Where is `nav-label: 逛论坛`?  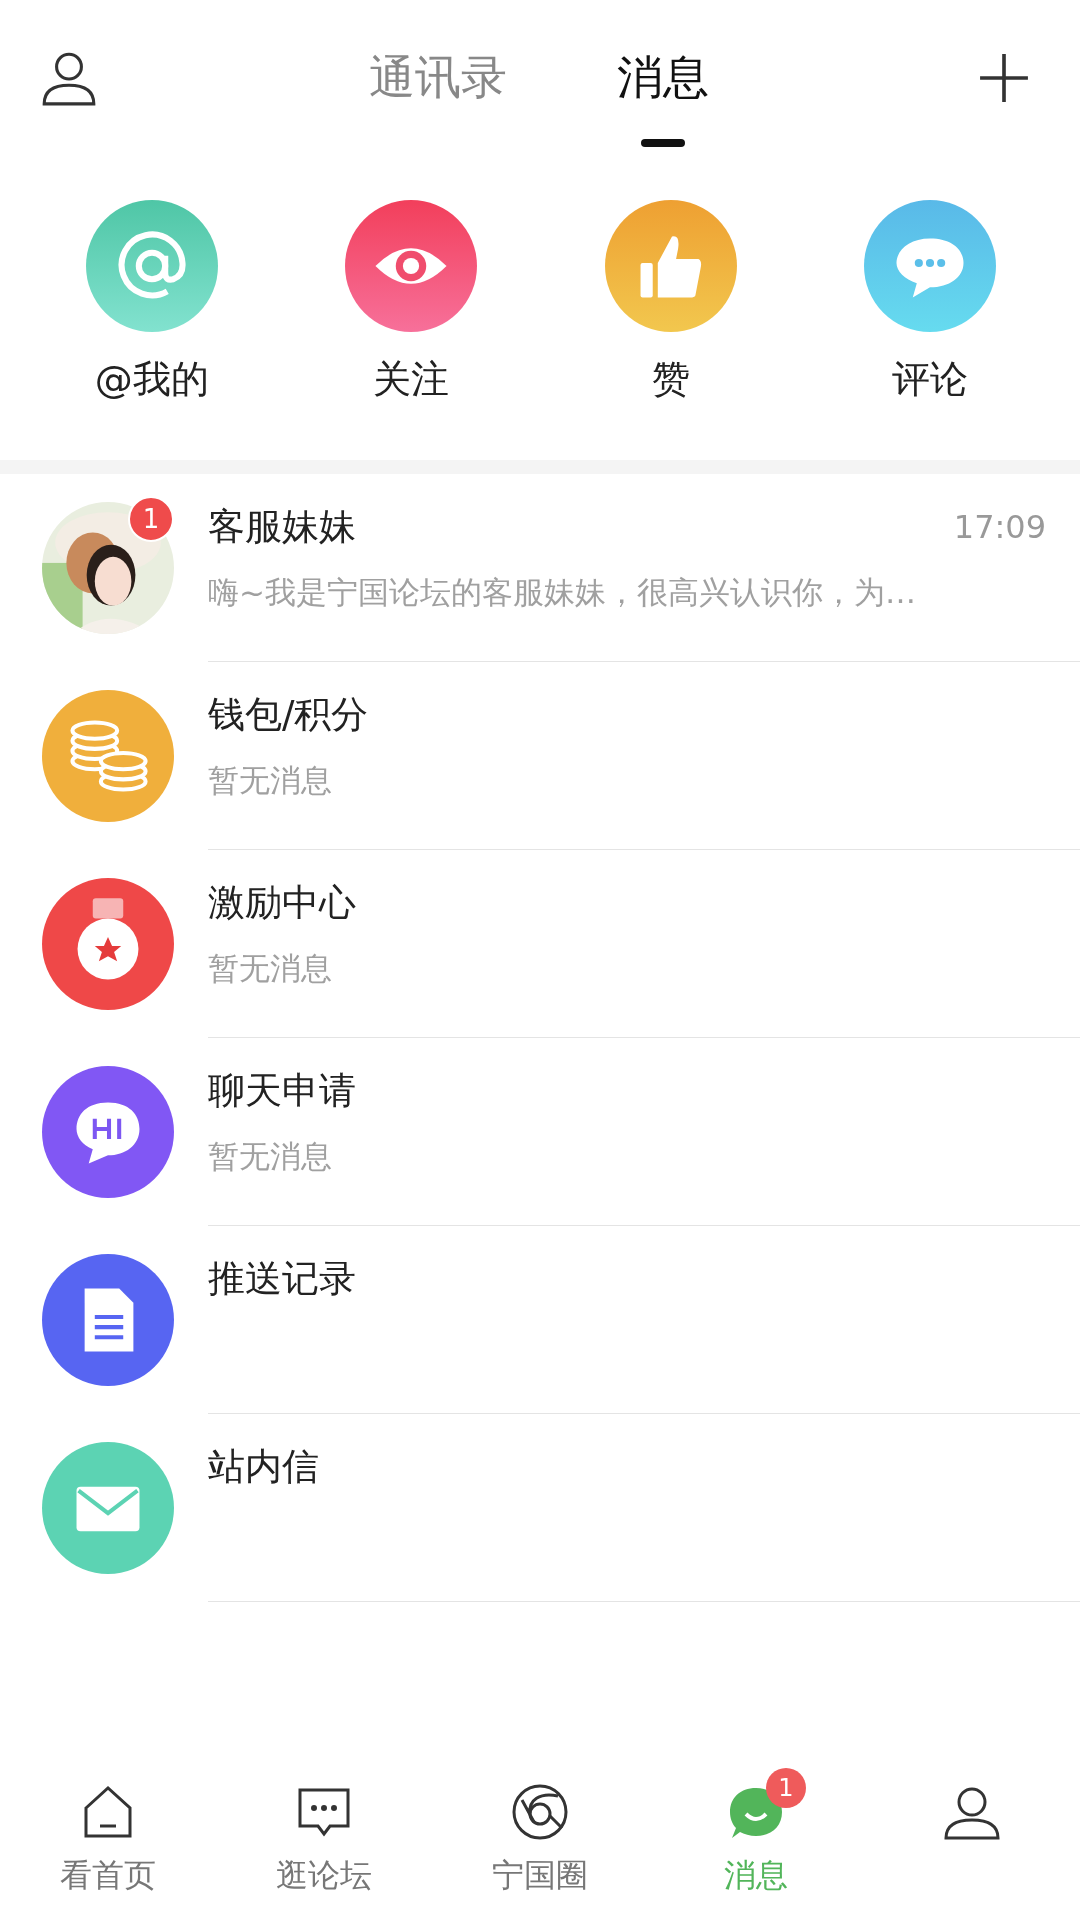
nav-label: 逛论坛 is located at coordinates (324, 1876).